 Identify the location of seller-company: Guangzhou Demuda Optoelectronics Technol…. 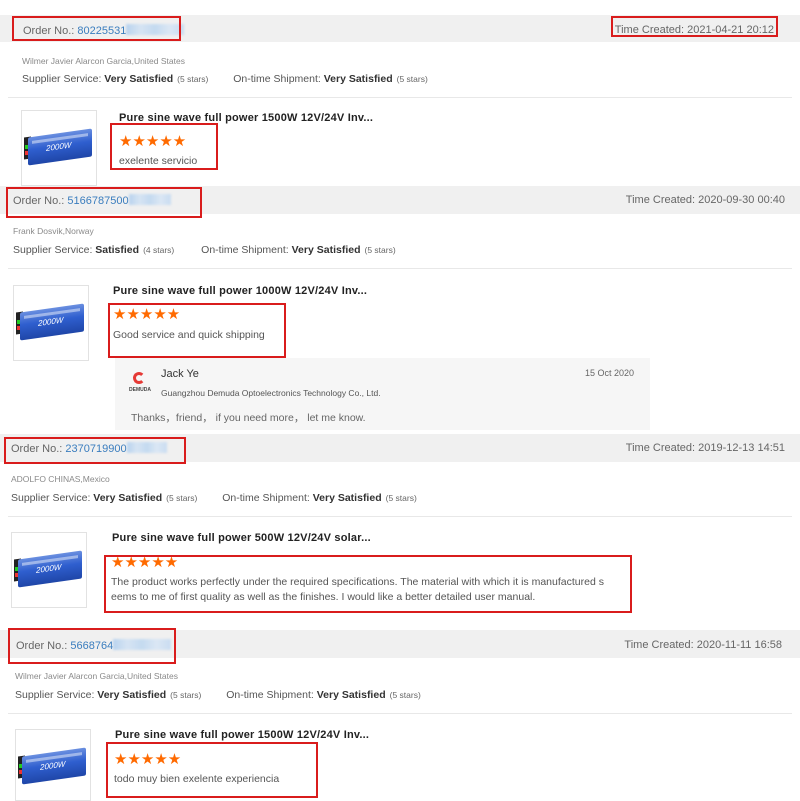
(271, 393).